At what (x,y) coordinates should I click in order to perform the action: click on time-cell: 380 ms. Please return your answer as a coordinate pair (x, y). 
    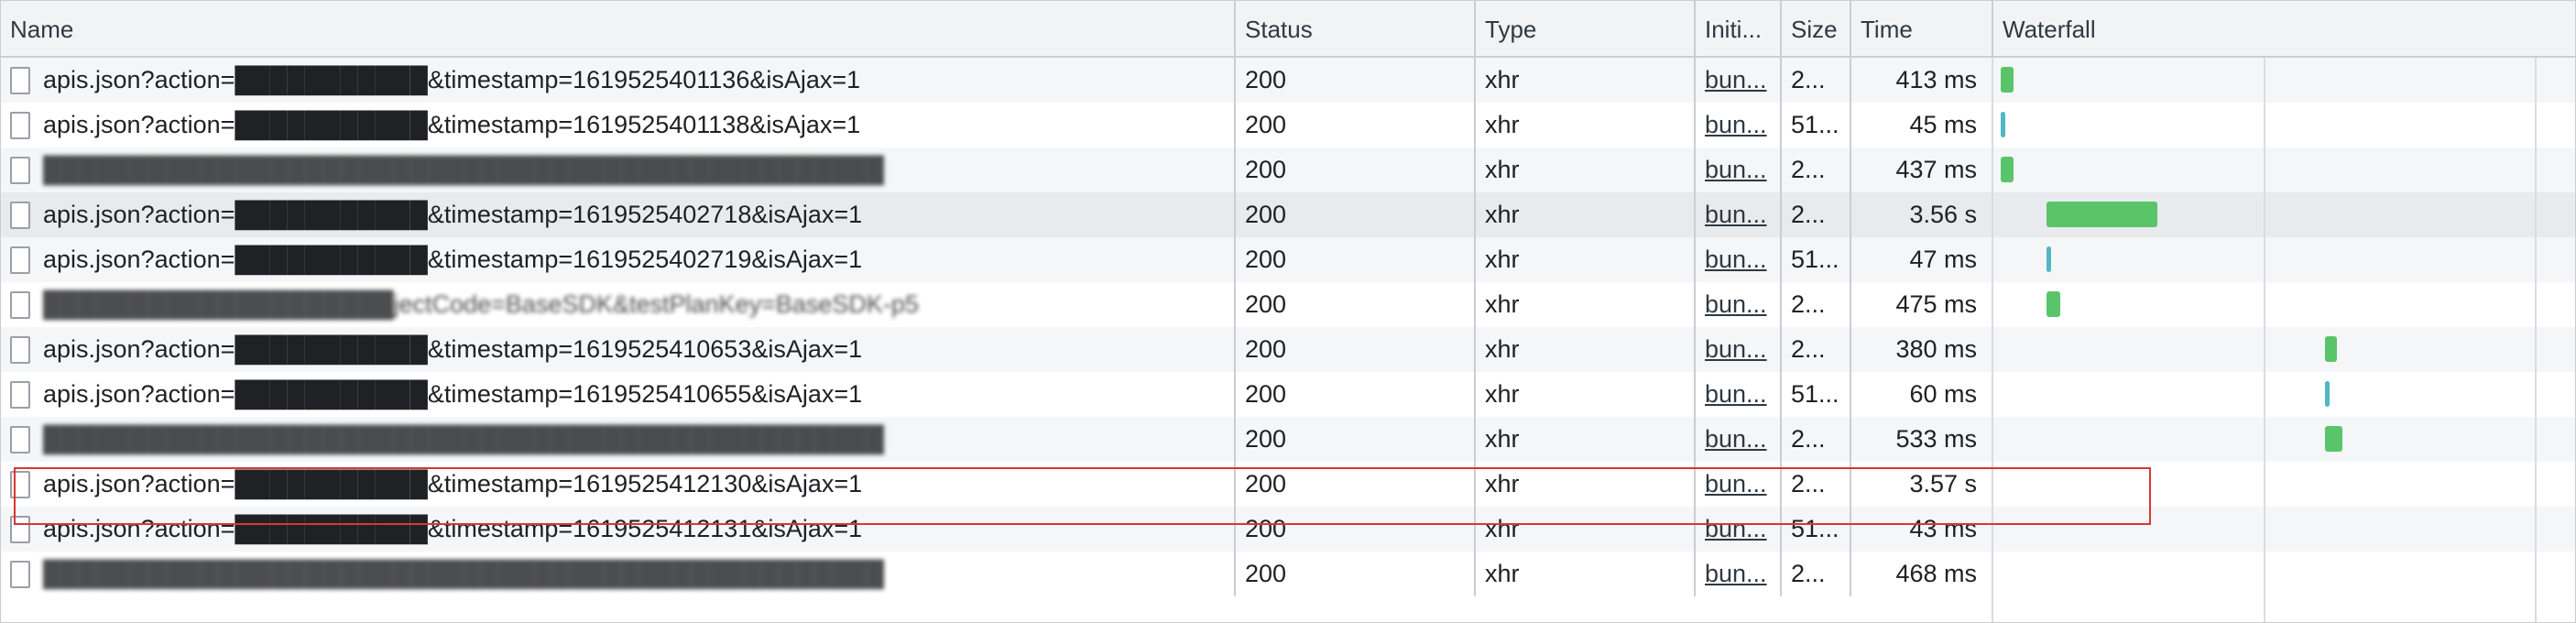
    Looking at the image, I should click on (1922, 349).